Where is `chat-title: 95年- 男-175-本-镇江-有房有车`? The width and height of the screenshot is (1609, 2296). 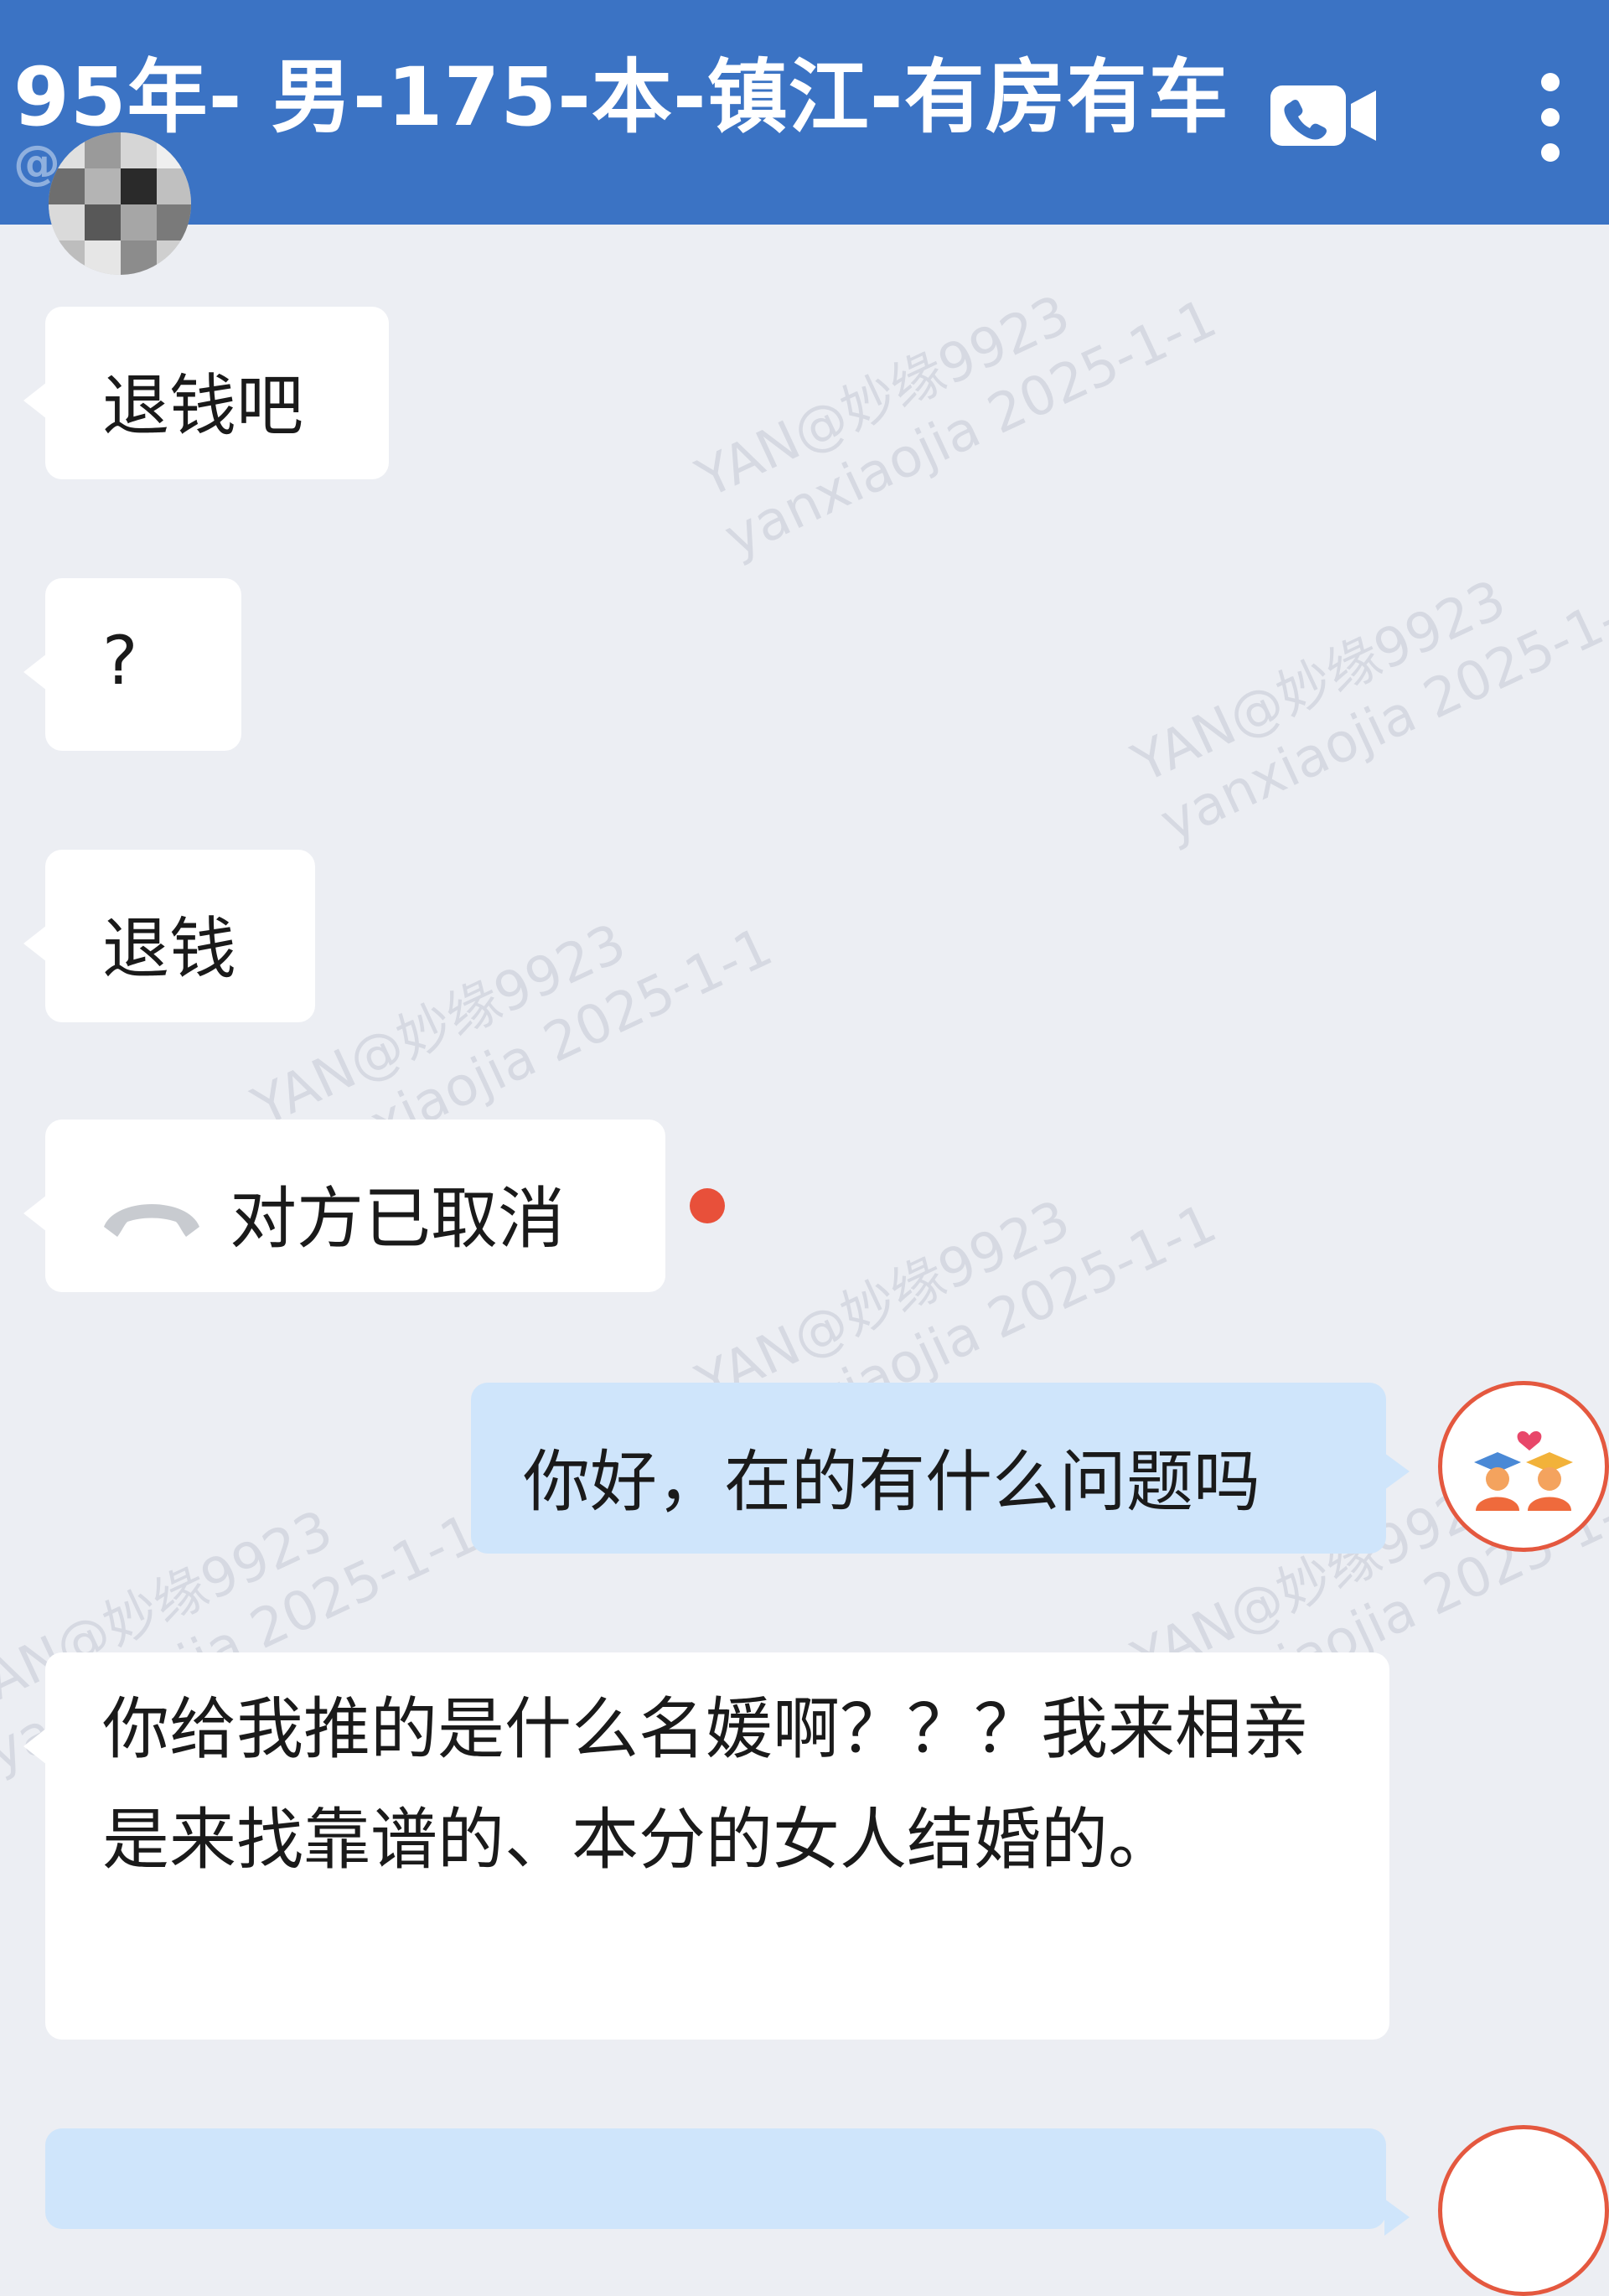
chat-title: 95年- 男-175-本-镇江-有房有车 is located at coordinates (621, 97).